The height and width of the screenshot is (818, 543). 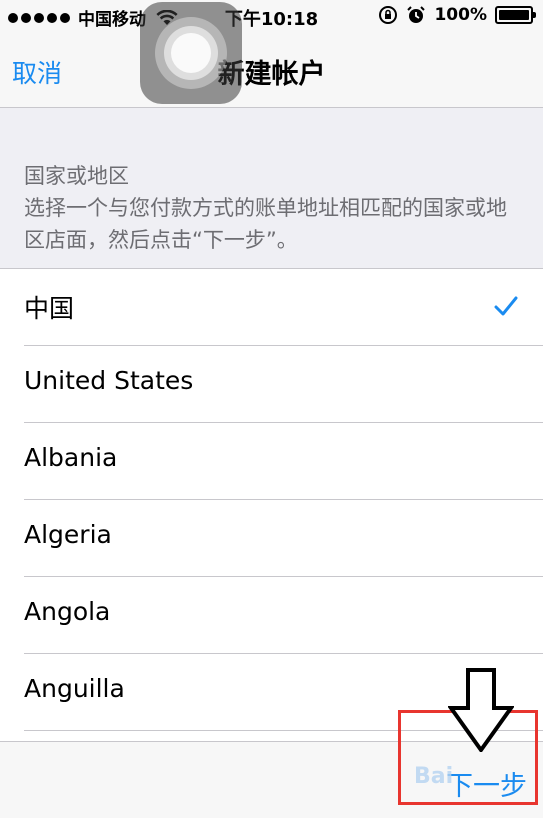 What do you see at coordinates (271, 615) in the screenshot?
I see `list-item-country: Angola` at bounding box center [271, 615].